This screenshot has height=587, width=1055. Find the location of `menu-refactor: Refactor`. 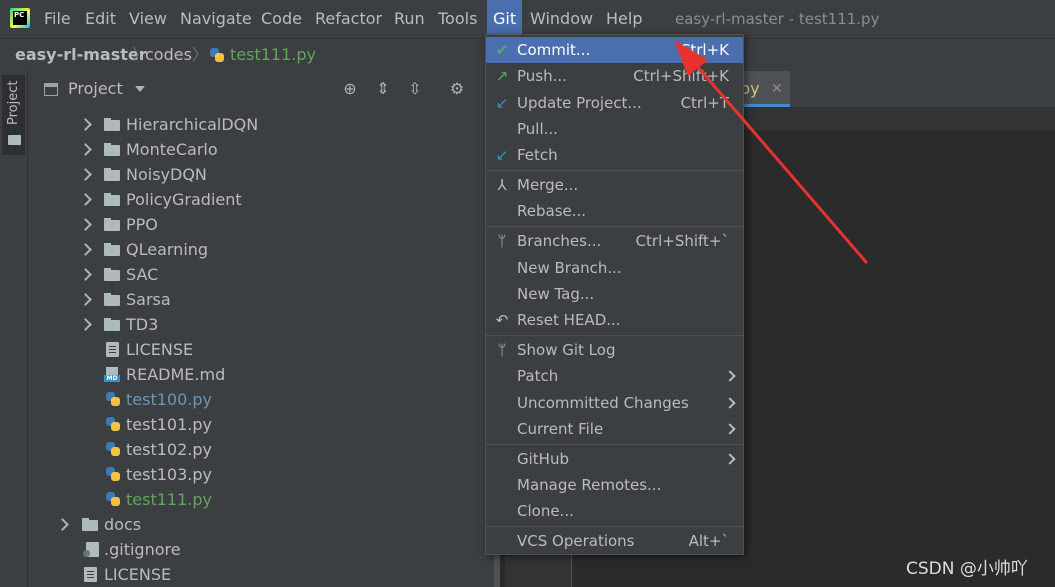

menu-refactor: Refactor is located at coordinates (348, 19).